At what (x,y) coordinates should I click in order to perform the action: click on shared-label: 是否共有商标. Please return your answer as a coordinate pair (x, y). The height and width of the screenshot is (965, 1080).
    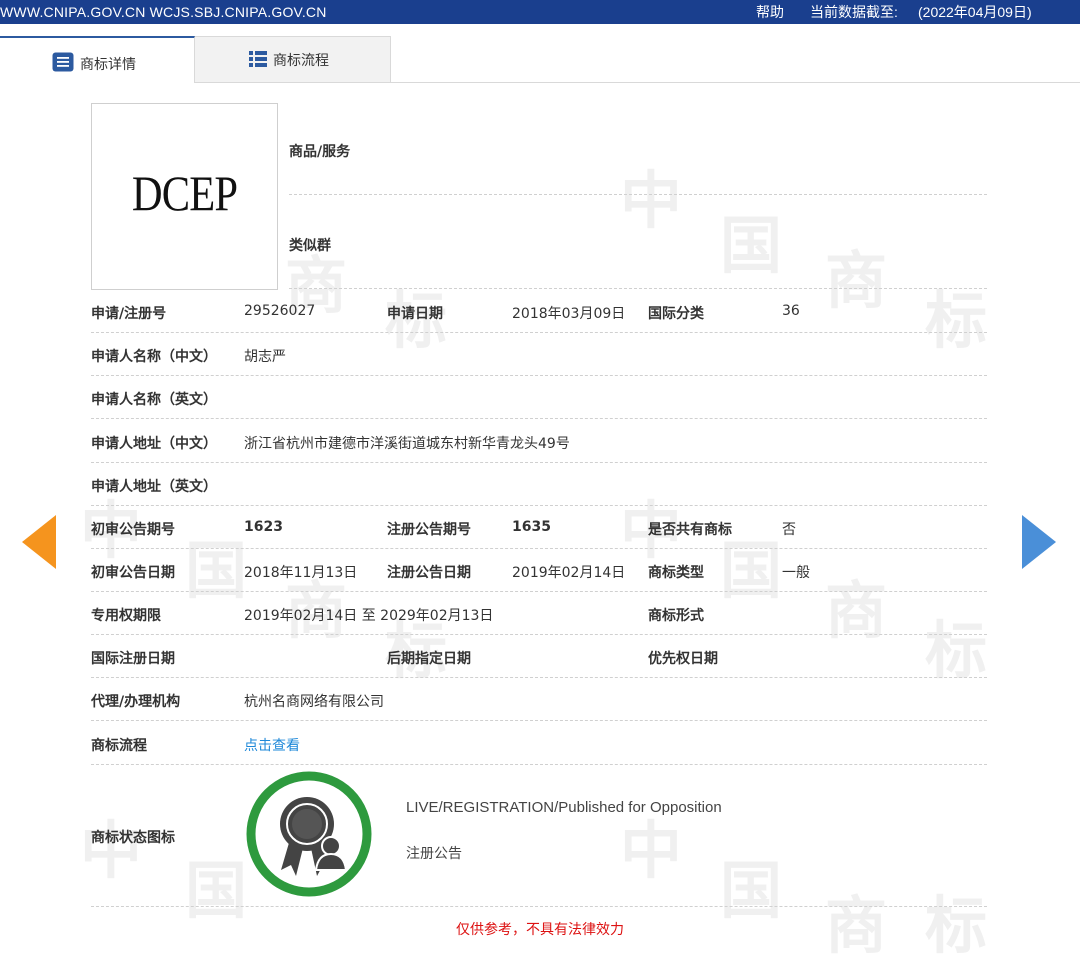
    Looking at the image, I should click on (690, 530).